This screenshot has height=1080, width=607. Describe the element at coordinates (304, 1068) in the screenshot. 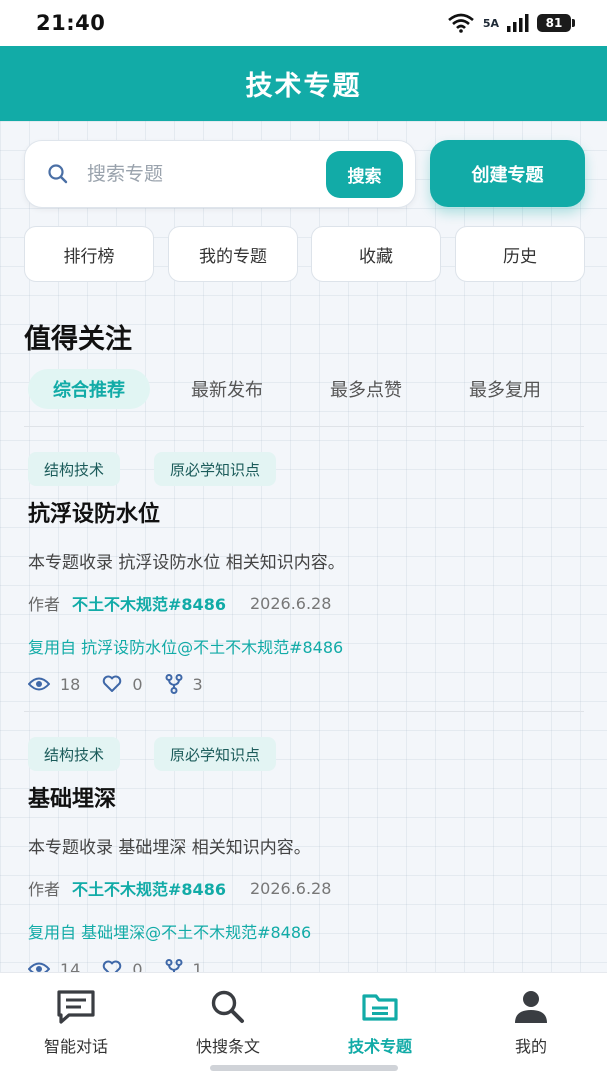

I see `home-indicator` at that location.